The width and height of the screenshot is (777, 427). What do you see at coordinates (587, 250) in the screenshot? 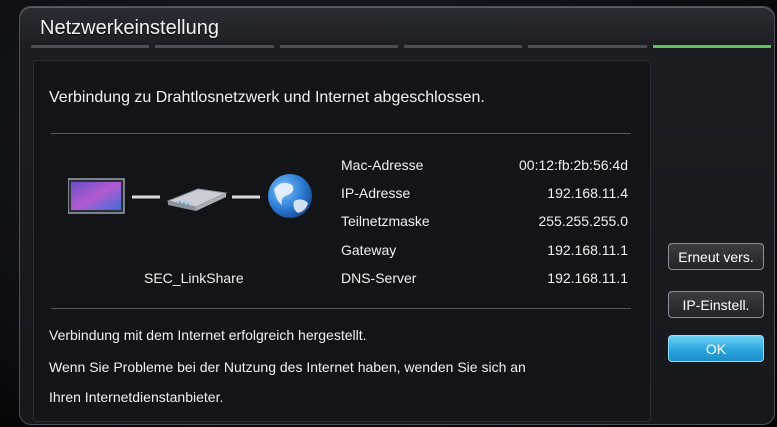
I see `gateway-value: 192.168.11.1` at bounding box center [587, 250].